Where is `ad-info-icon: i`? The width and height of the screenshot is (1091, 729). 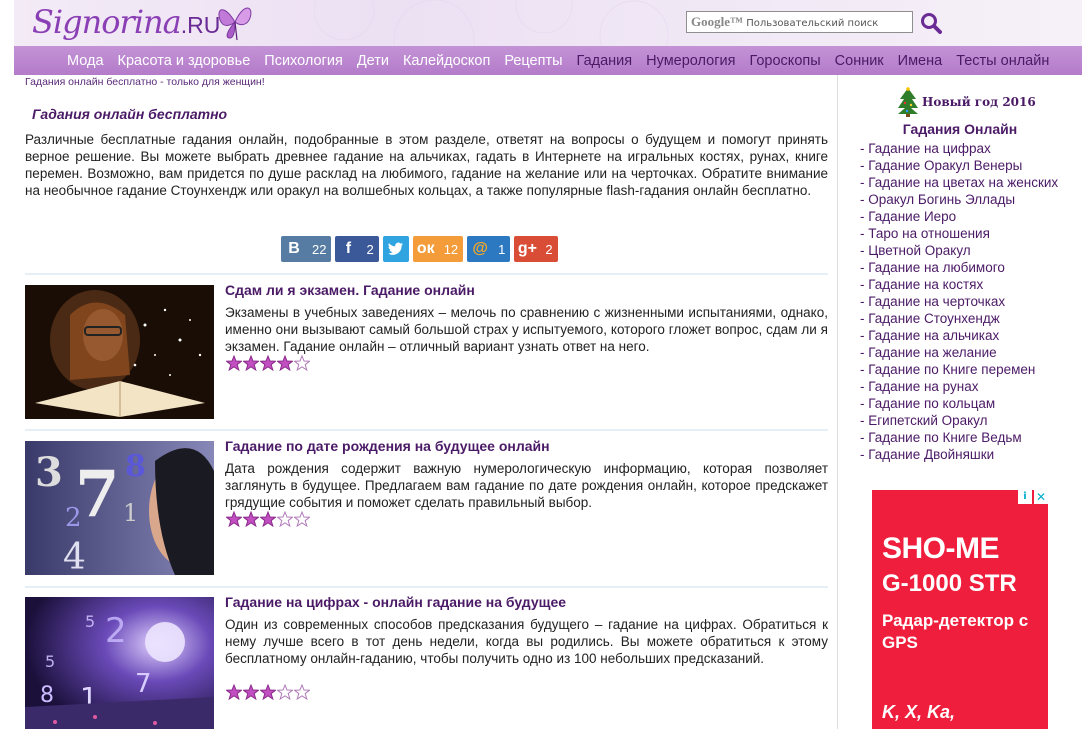
ad-info-icon: i is located at coordinates (1025, 497).